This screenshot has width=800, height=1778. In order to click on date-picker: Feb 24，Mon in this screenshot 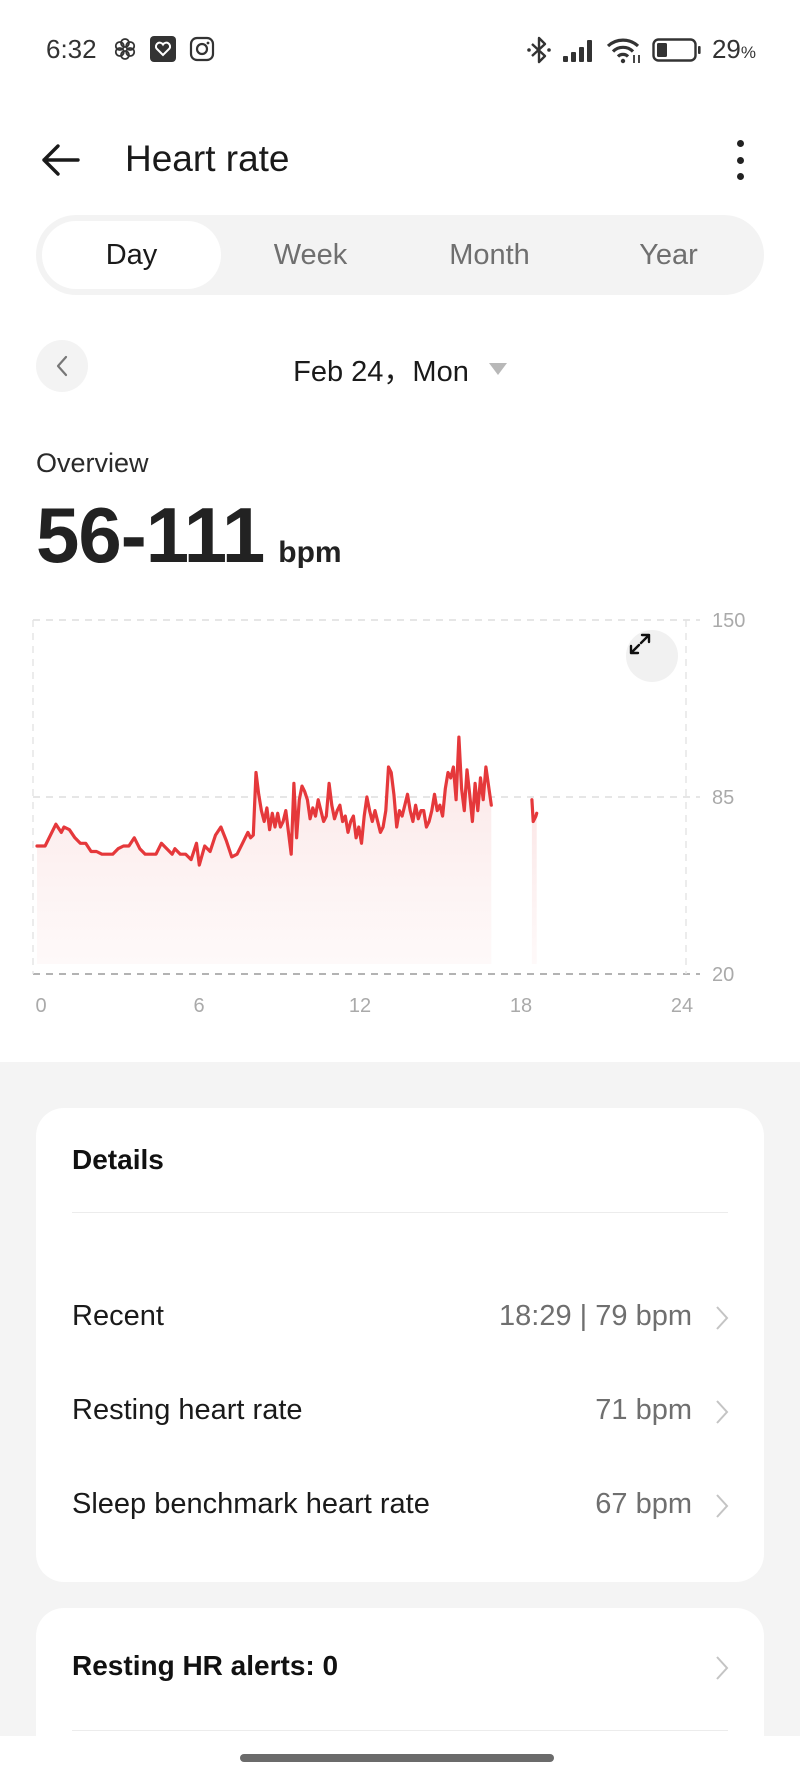, I will do `click(400, 369)`.